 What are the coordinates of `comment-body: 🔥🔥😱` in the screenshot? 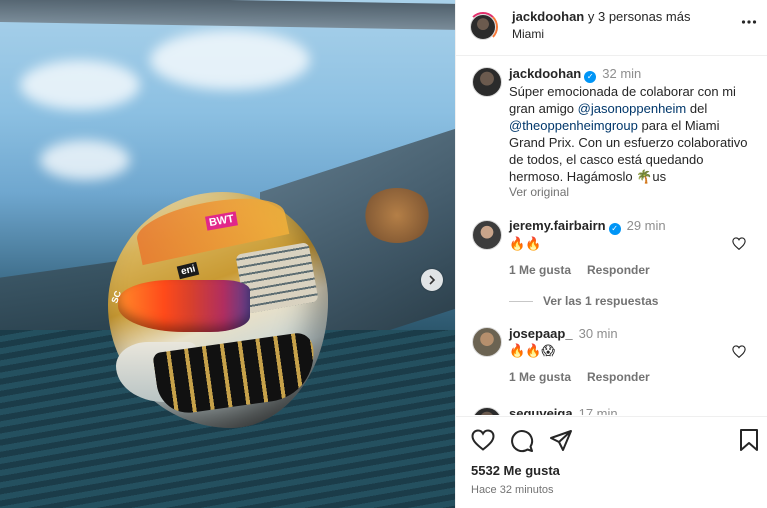 It's located at (532, 350).